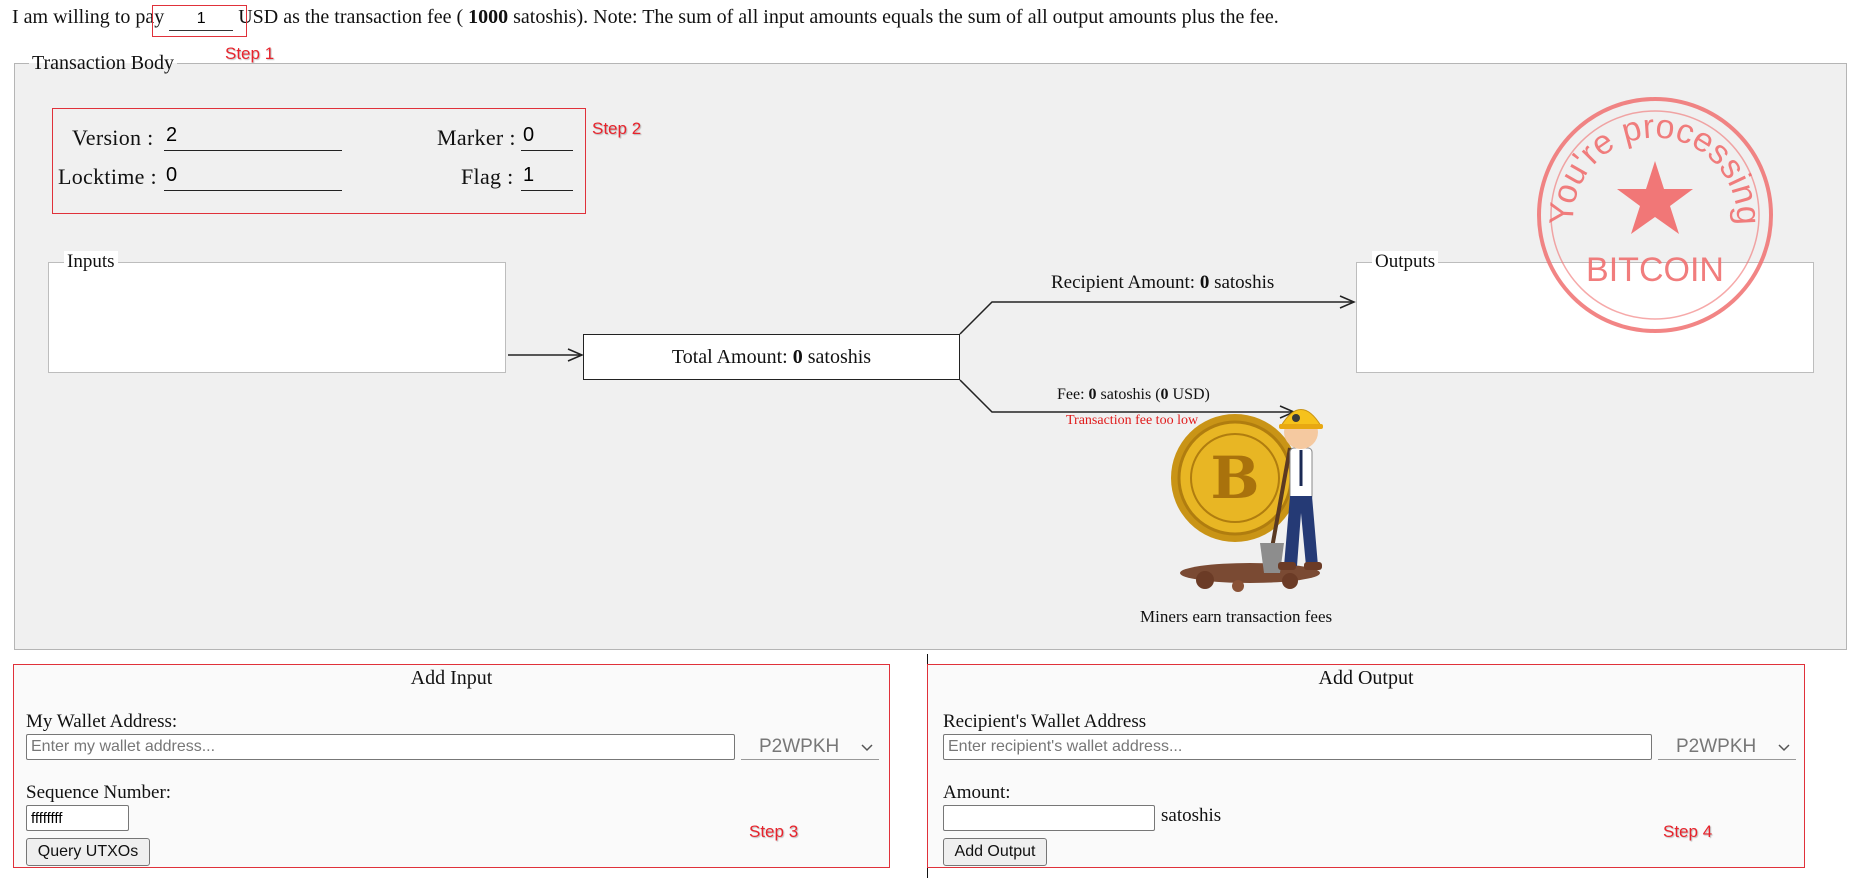  Describe the element at coordinates (88, 852) in the screenshot. I see `query-utxos-button: Query UTXOs` at that location.